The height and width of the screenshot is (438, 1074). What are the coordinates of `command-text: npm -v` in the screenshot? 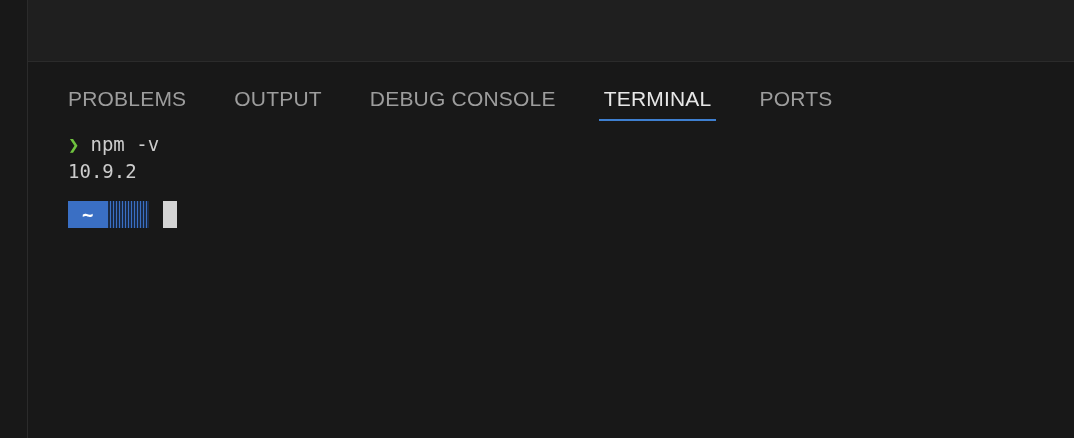 It's located at (125, 144).